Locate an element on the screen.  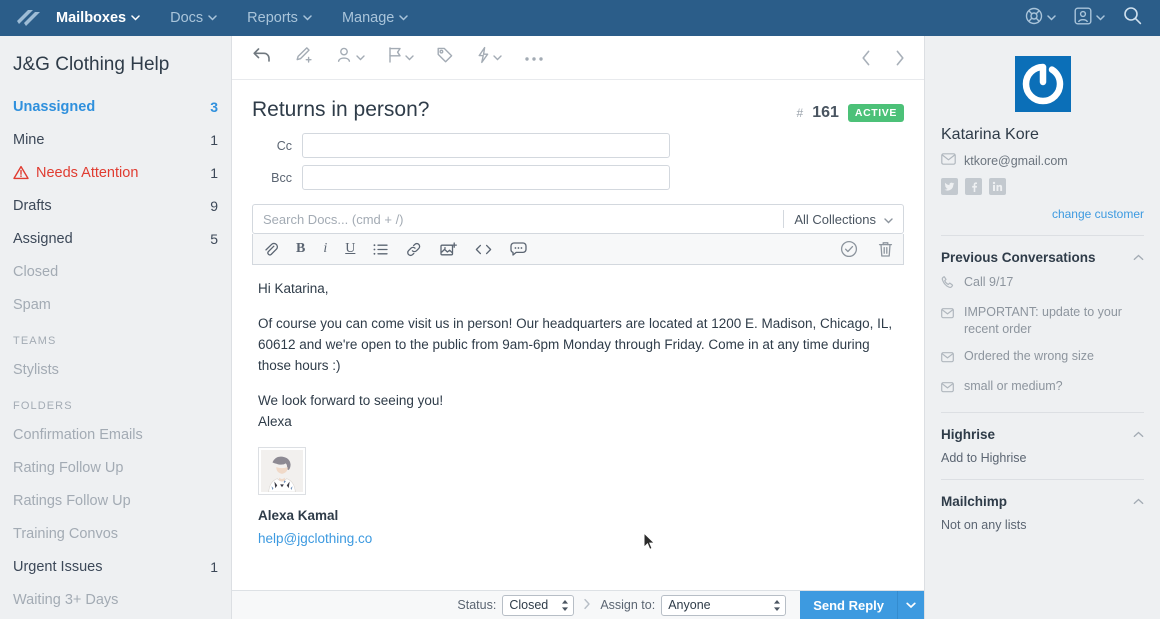
cc-row: Cc is located at coordinates (578, 145).